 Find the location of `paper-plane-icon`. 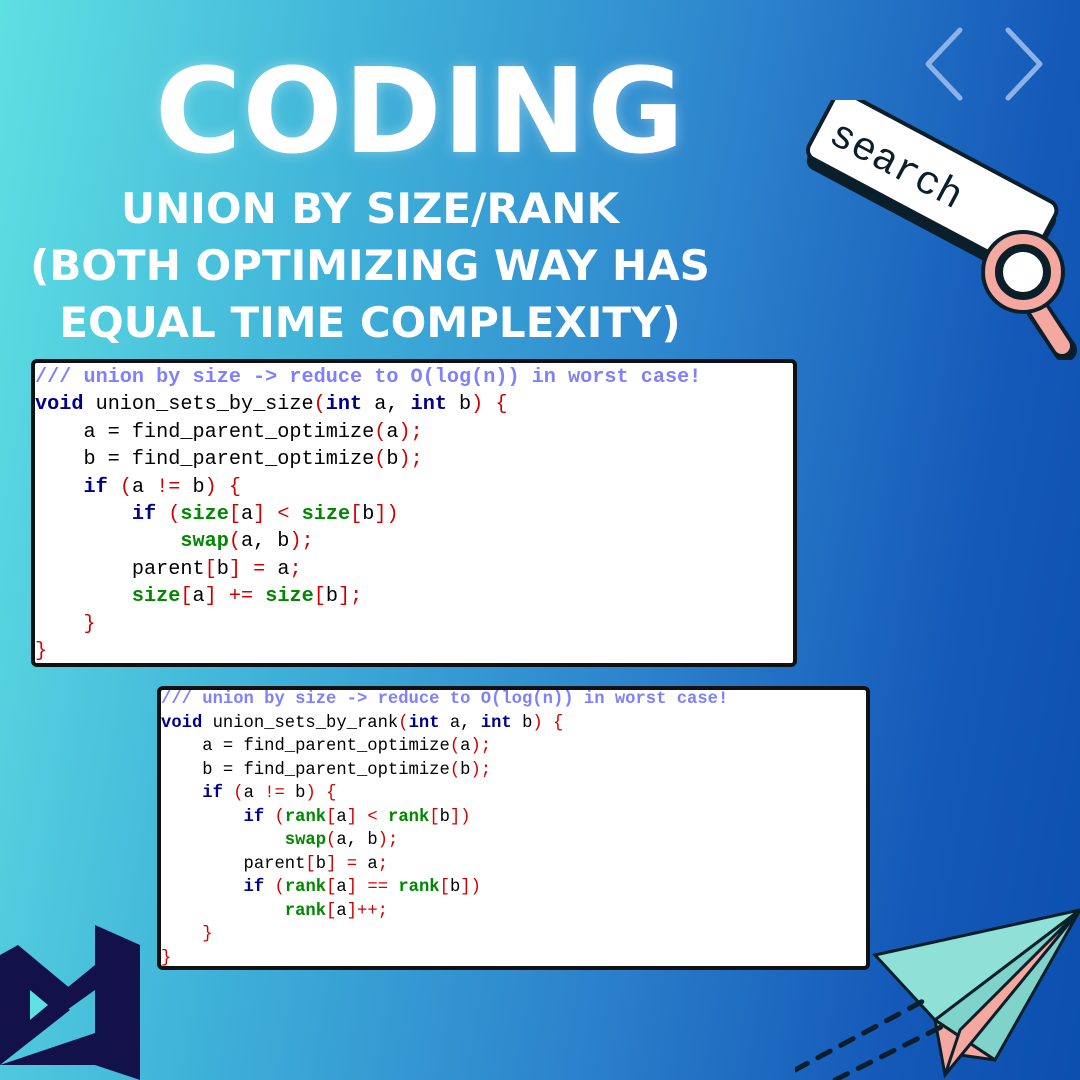

paper-plane-icon is located at coordinates (937, 994).